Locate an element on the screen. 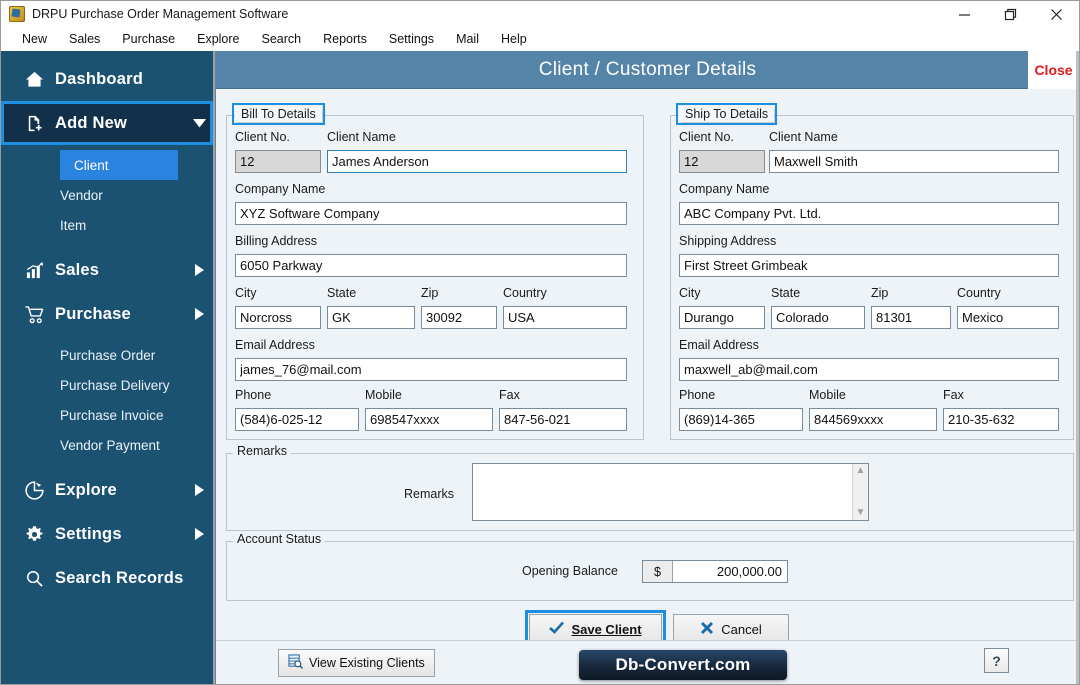 The image size is (1080, 685). bill-fax-input is located at coordinates (563, 419).